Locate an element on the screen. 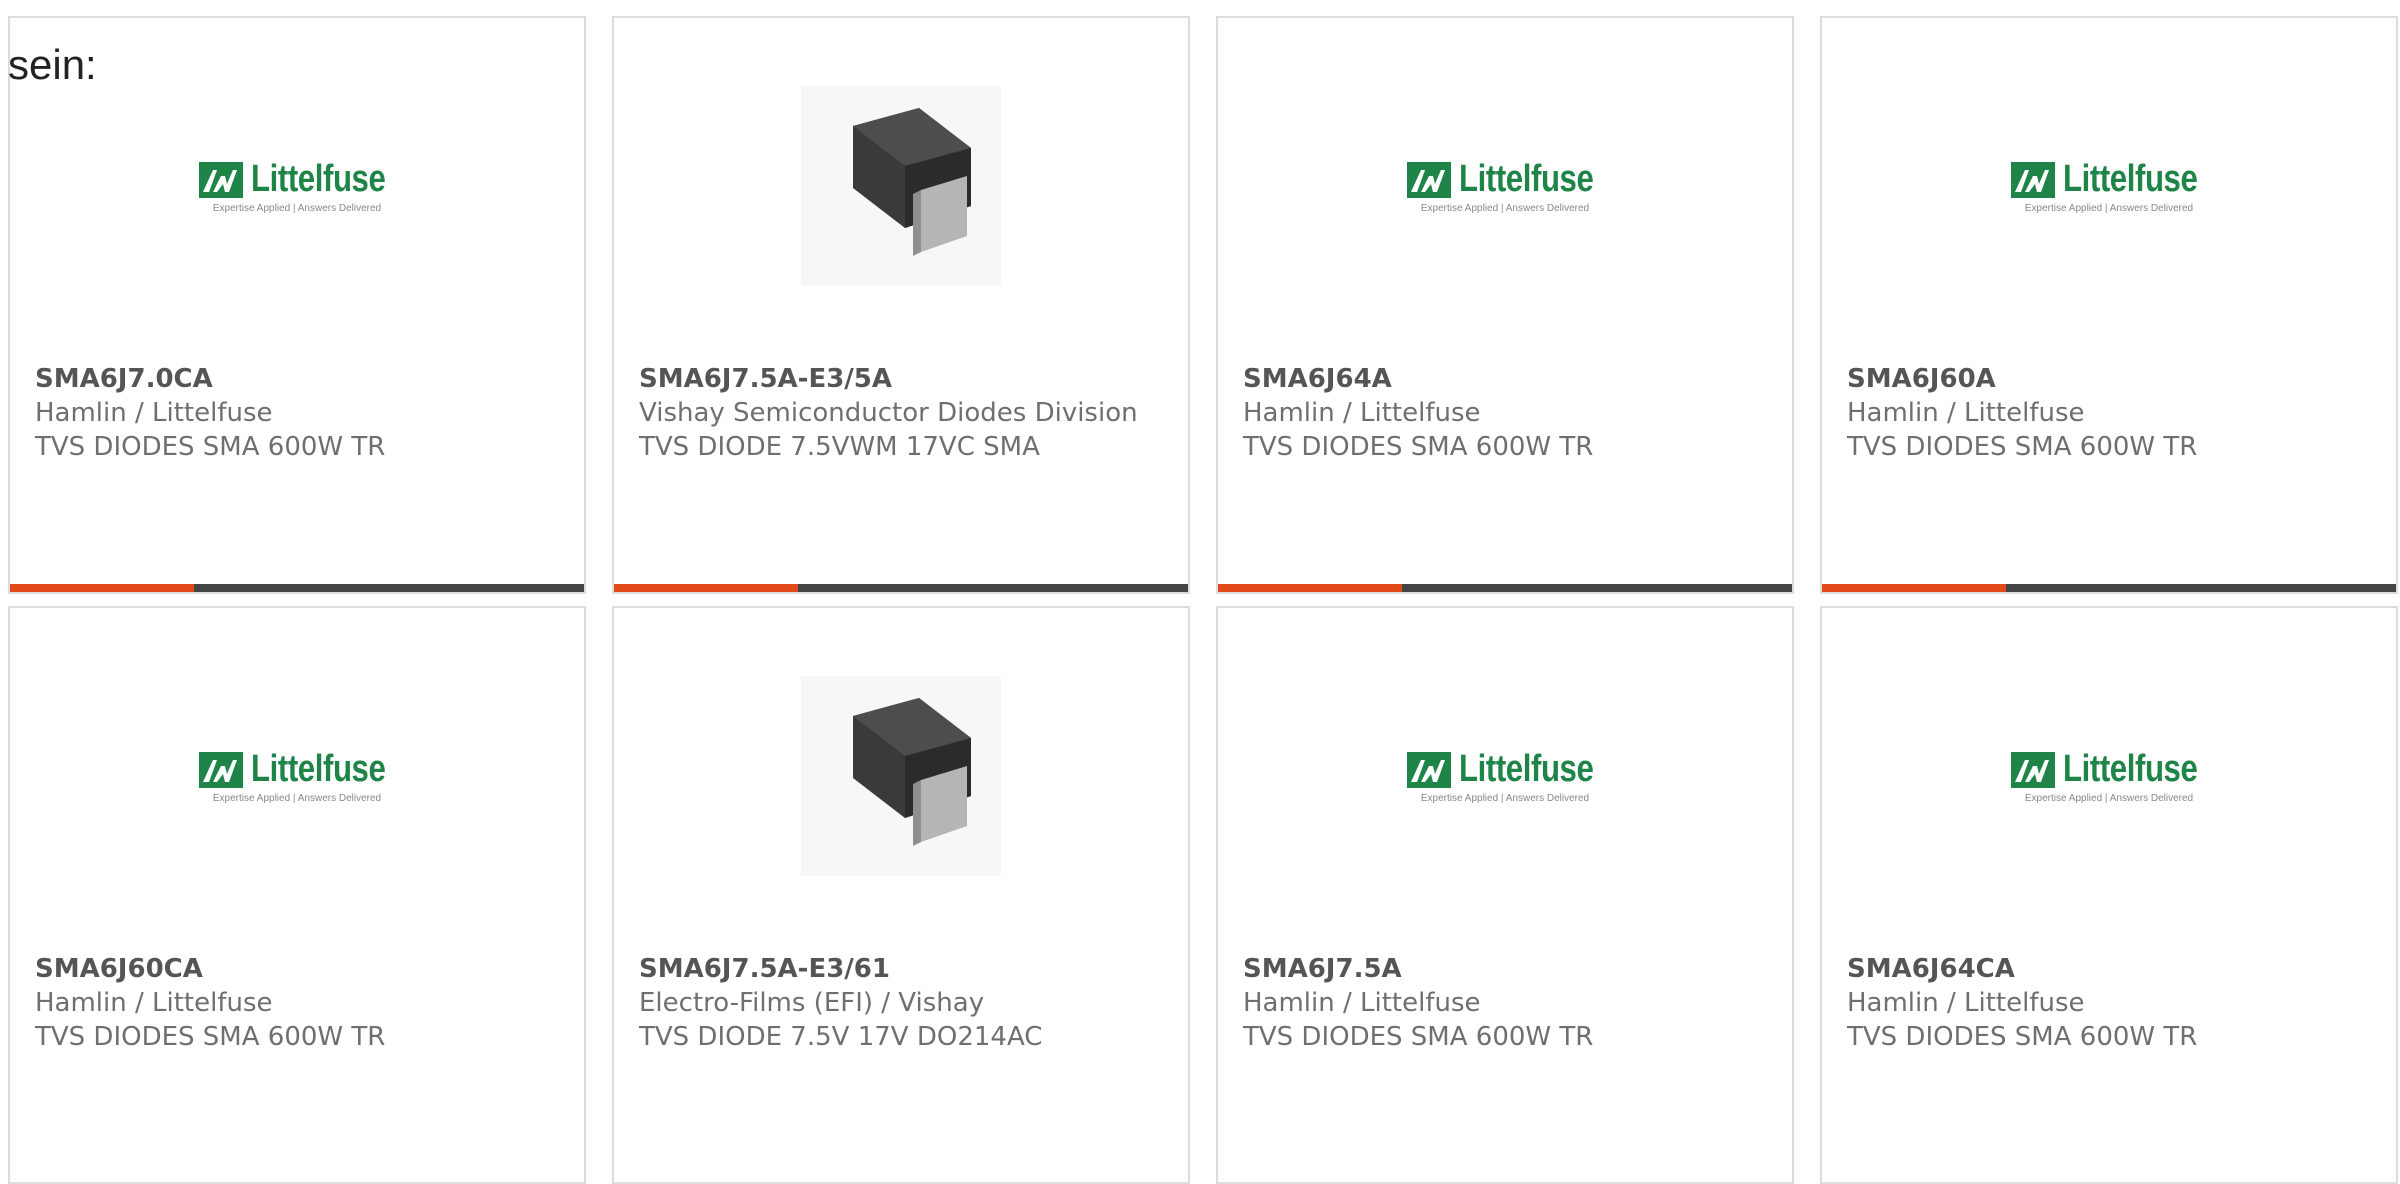  product-description: TVS DIODE 7.5V 17V DO214AC is located at coordinates (841, 1037).